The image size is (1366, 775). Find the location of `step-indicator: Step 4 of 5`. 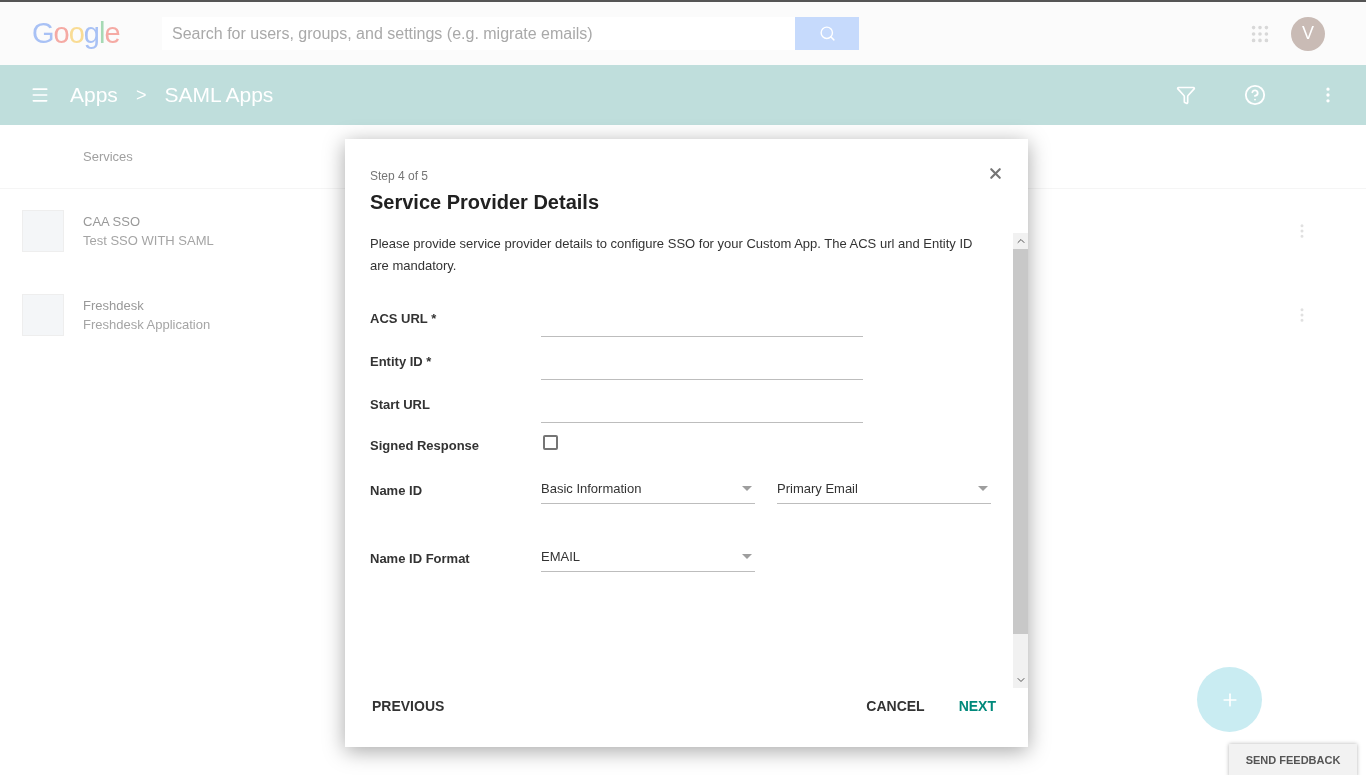

step-indicator: Step 4 of 5 is located at coordinates (400, 176).